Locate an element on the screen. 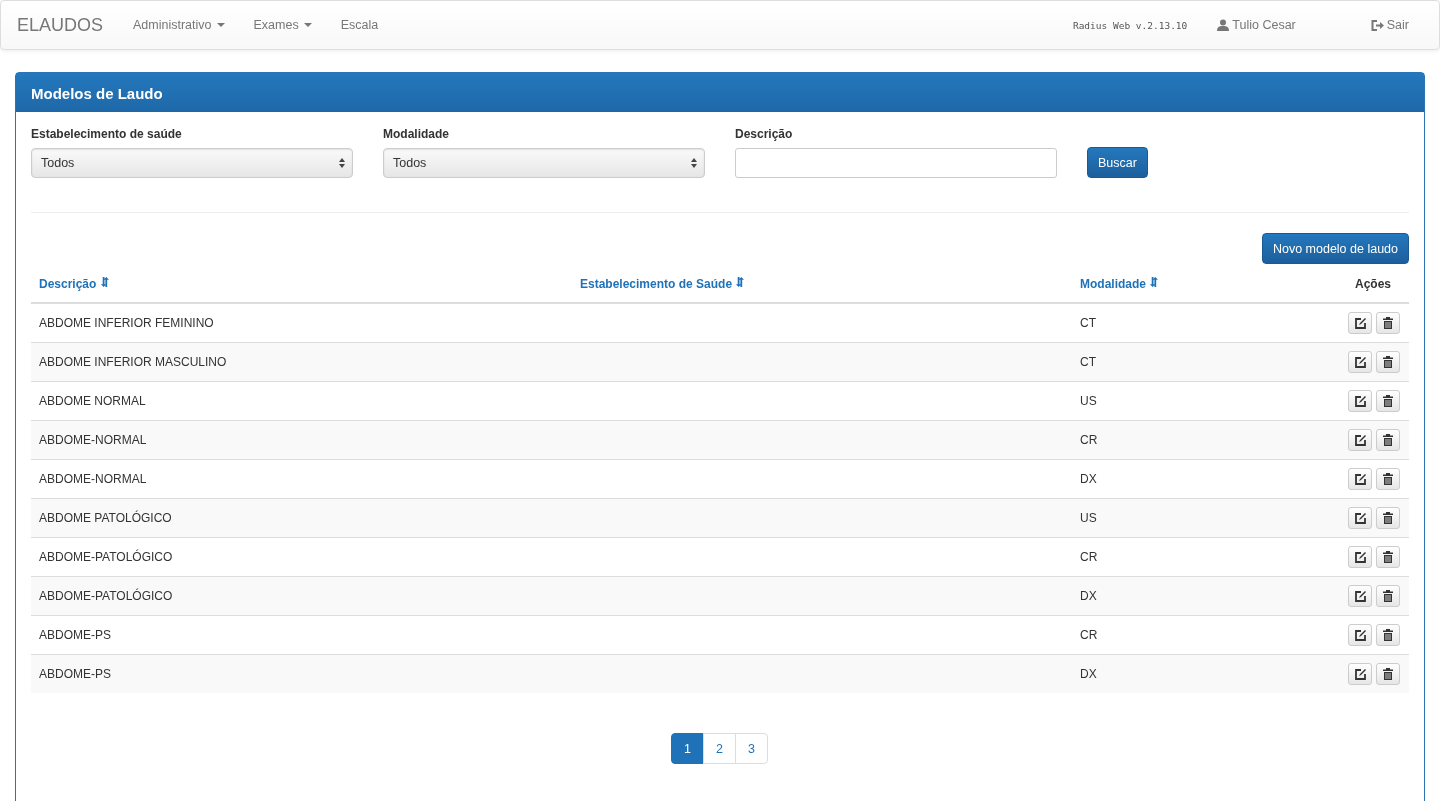 This screenshot has width=1440, height=801. menu-item: Exames is located at coordinates (282, 25).